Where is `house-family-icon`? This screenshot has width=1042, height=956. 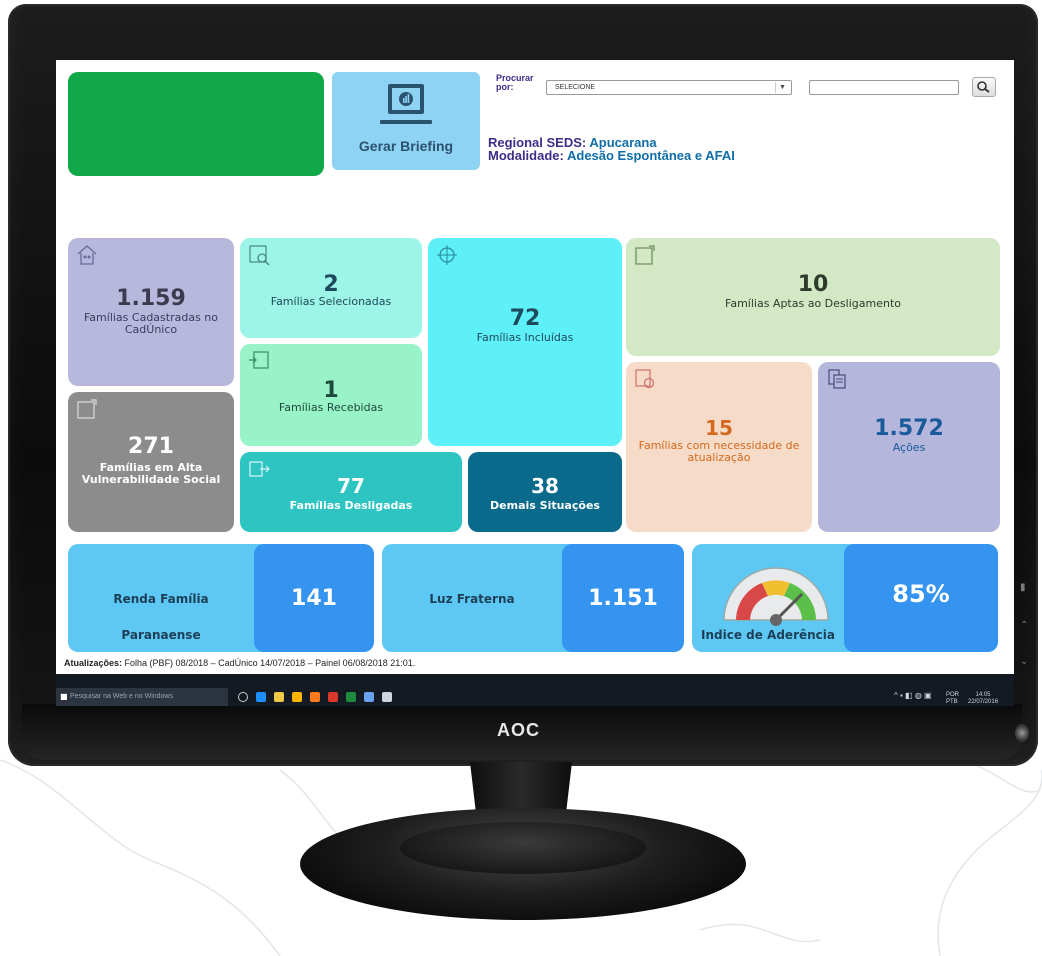 house-family-icon is located at coordinates (87, 255).